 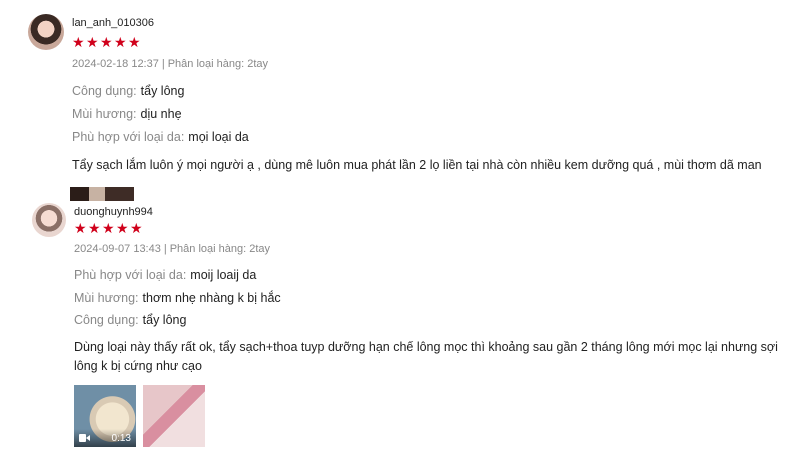 What do you see at coordinates (113, 212) in the screenshot?
I see `reviewer-username: duonghuynh994` at bounding box center [113, 212].